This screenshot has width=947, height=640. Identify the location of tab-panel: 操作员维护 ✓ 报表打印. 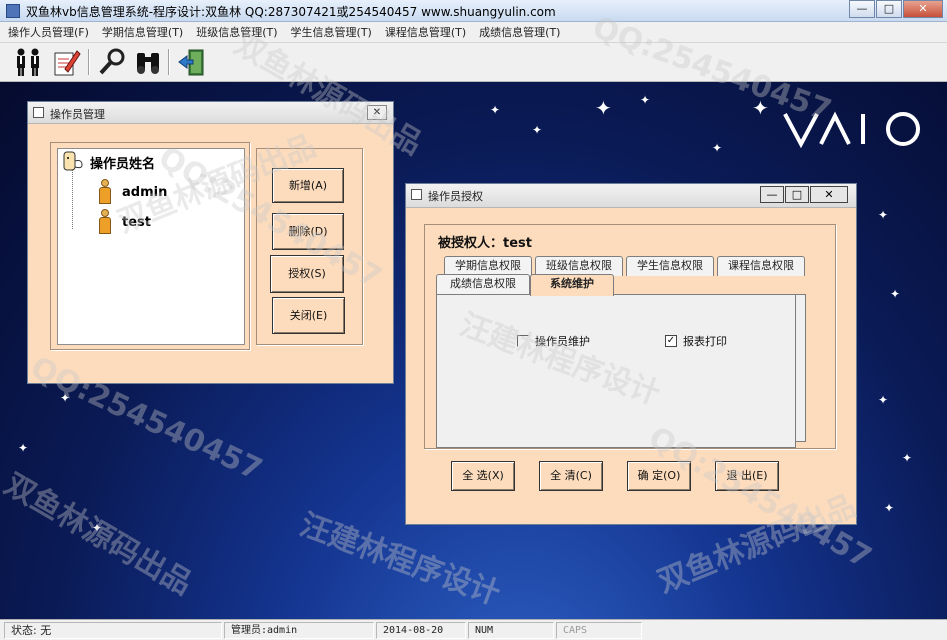
(616, 371).